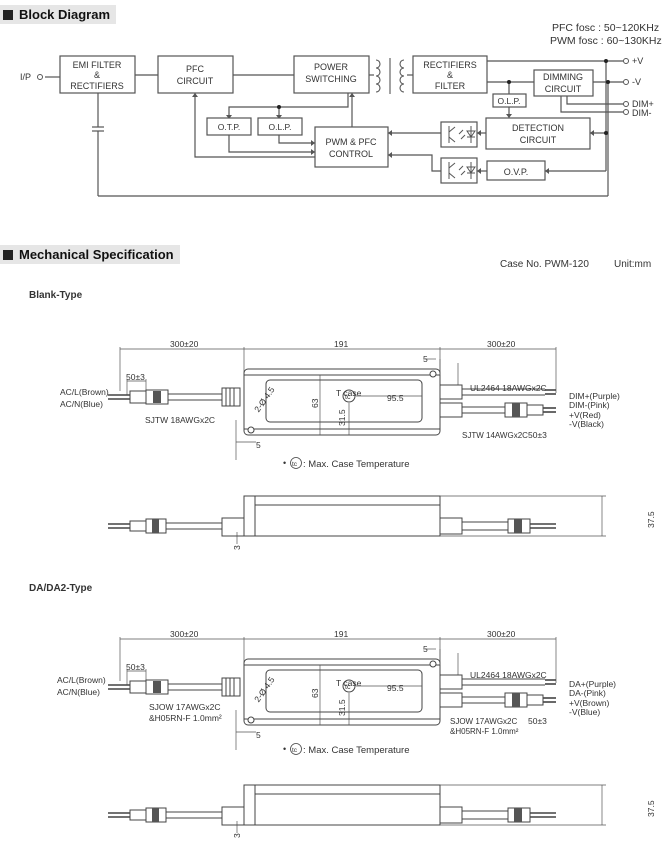  I want to click on blank-dim-side-offset: 3, so click(237, 547).